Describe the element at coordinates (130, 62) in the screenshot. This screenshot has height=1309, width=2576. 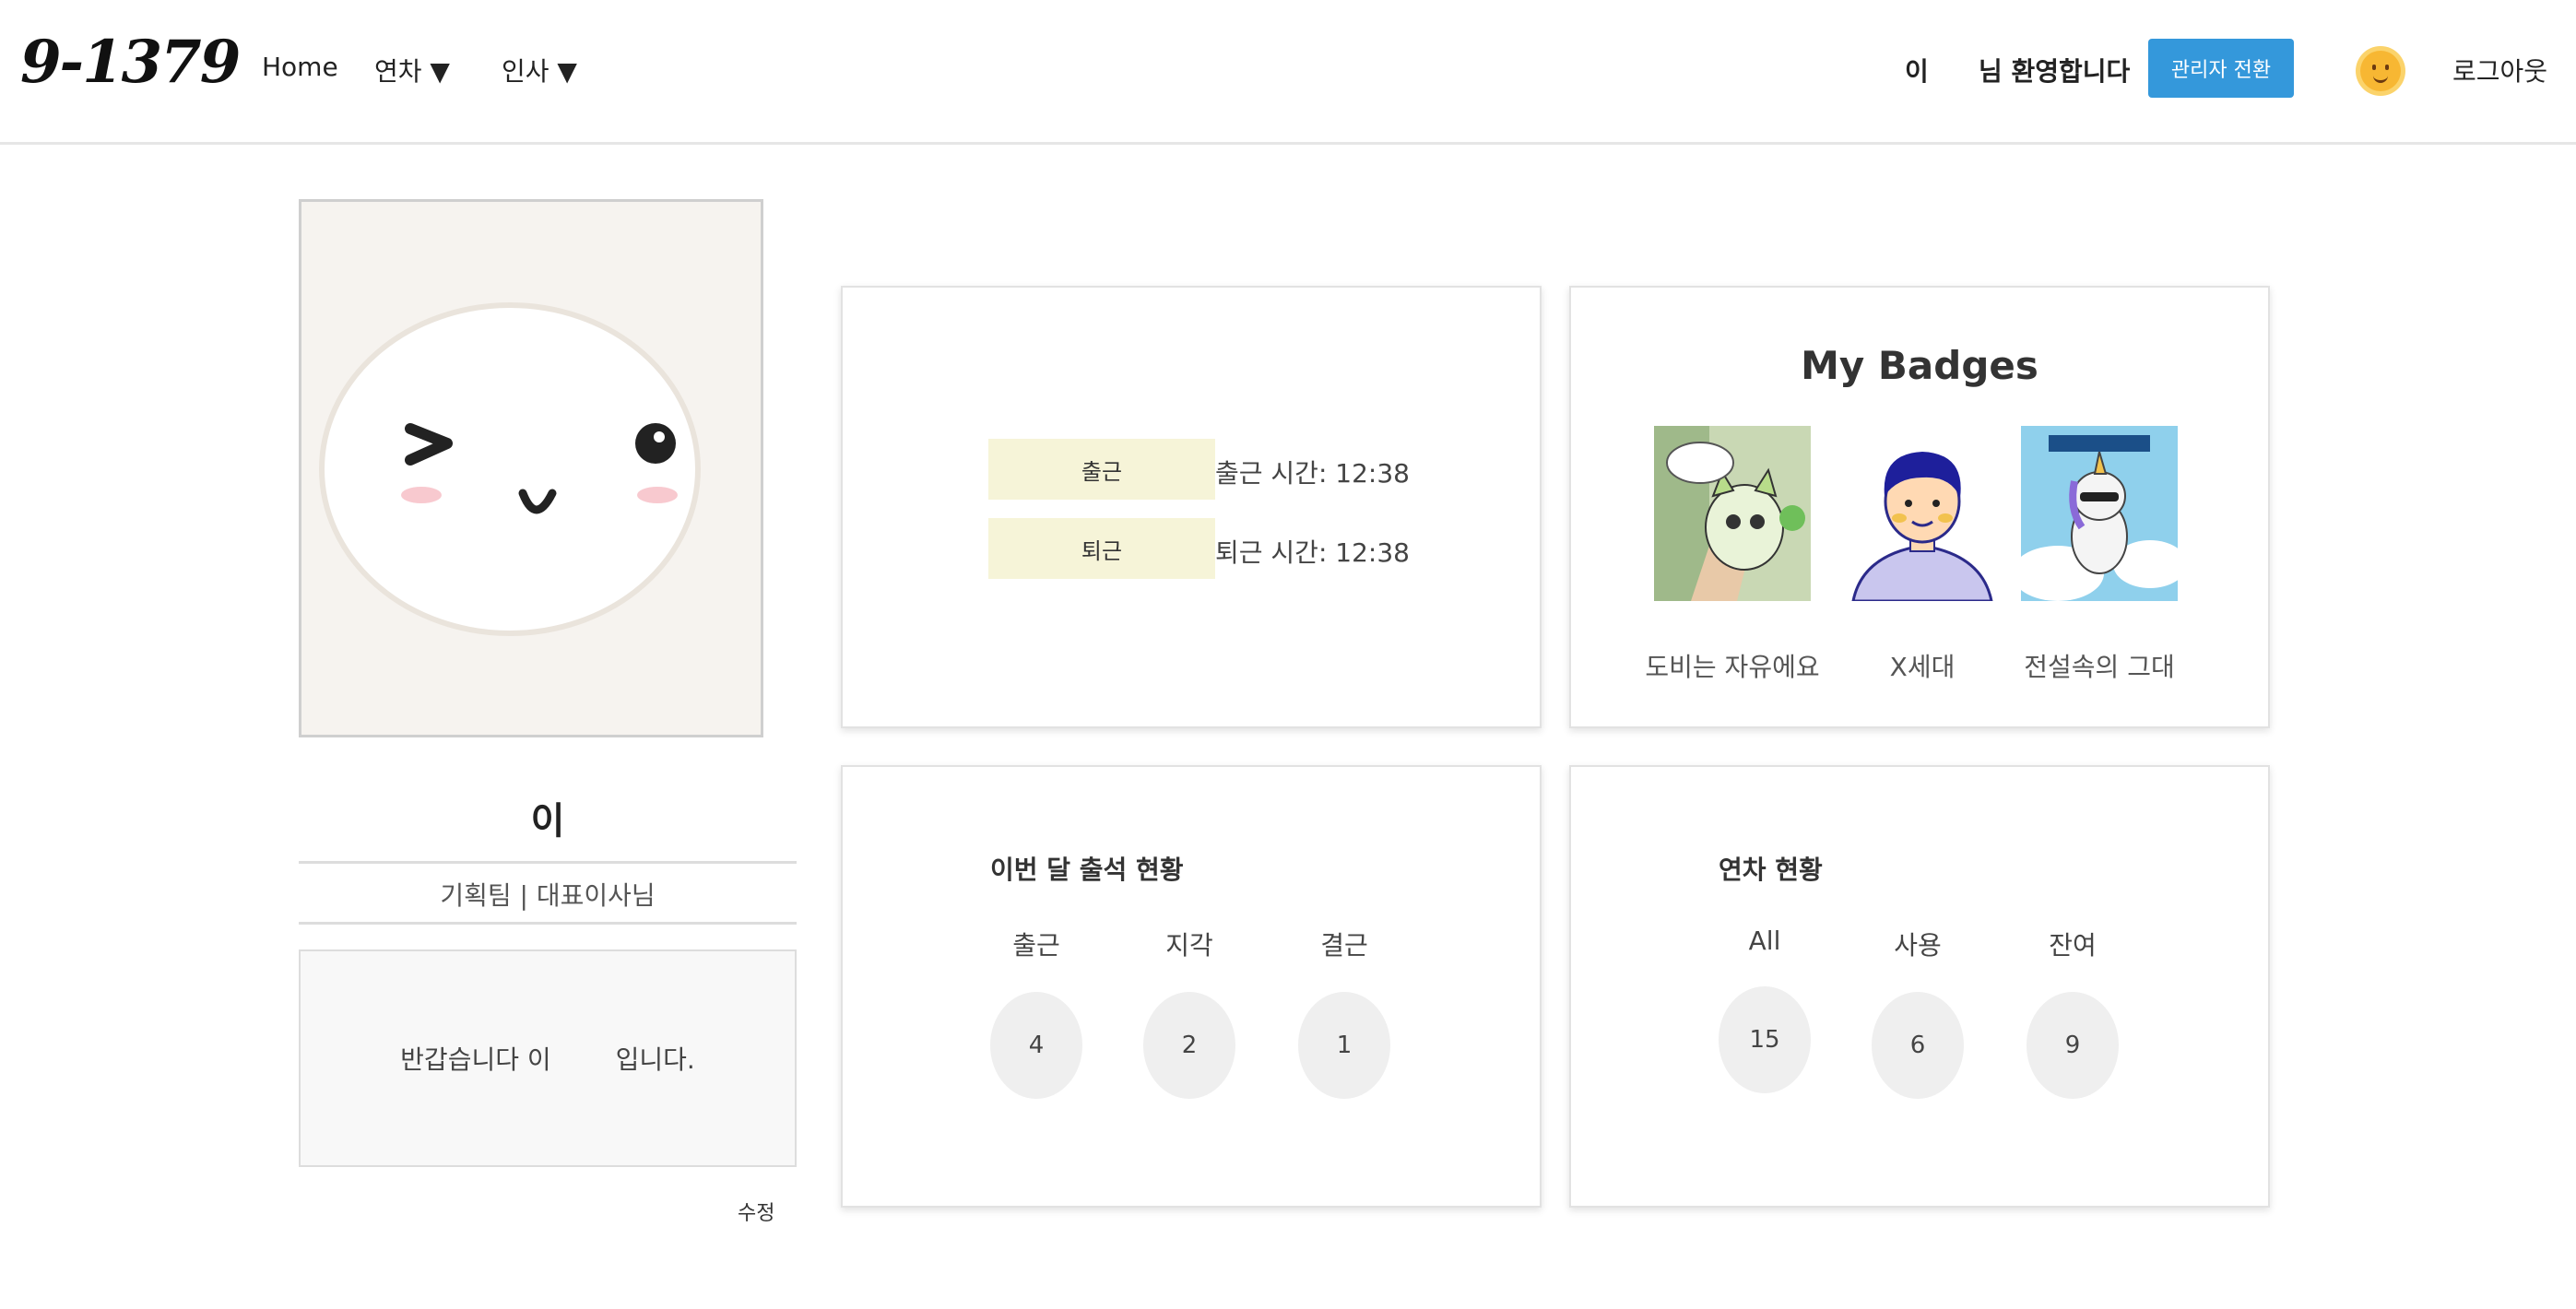
I see `site-logo: 9-1379` at that location.